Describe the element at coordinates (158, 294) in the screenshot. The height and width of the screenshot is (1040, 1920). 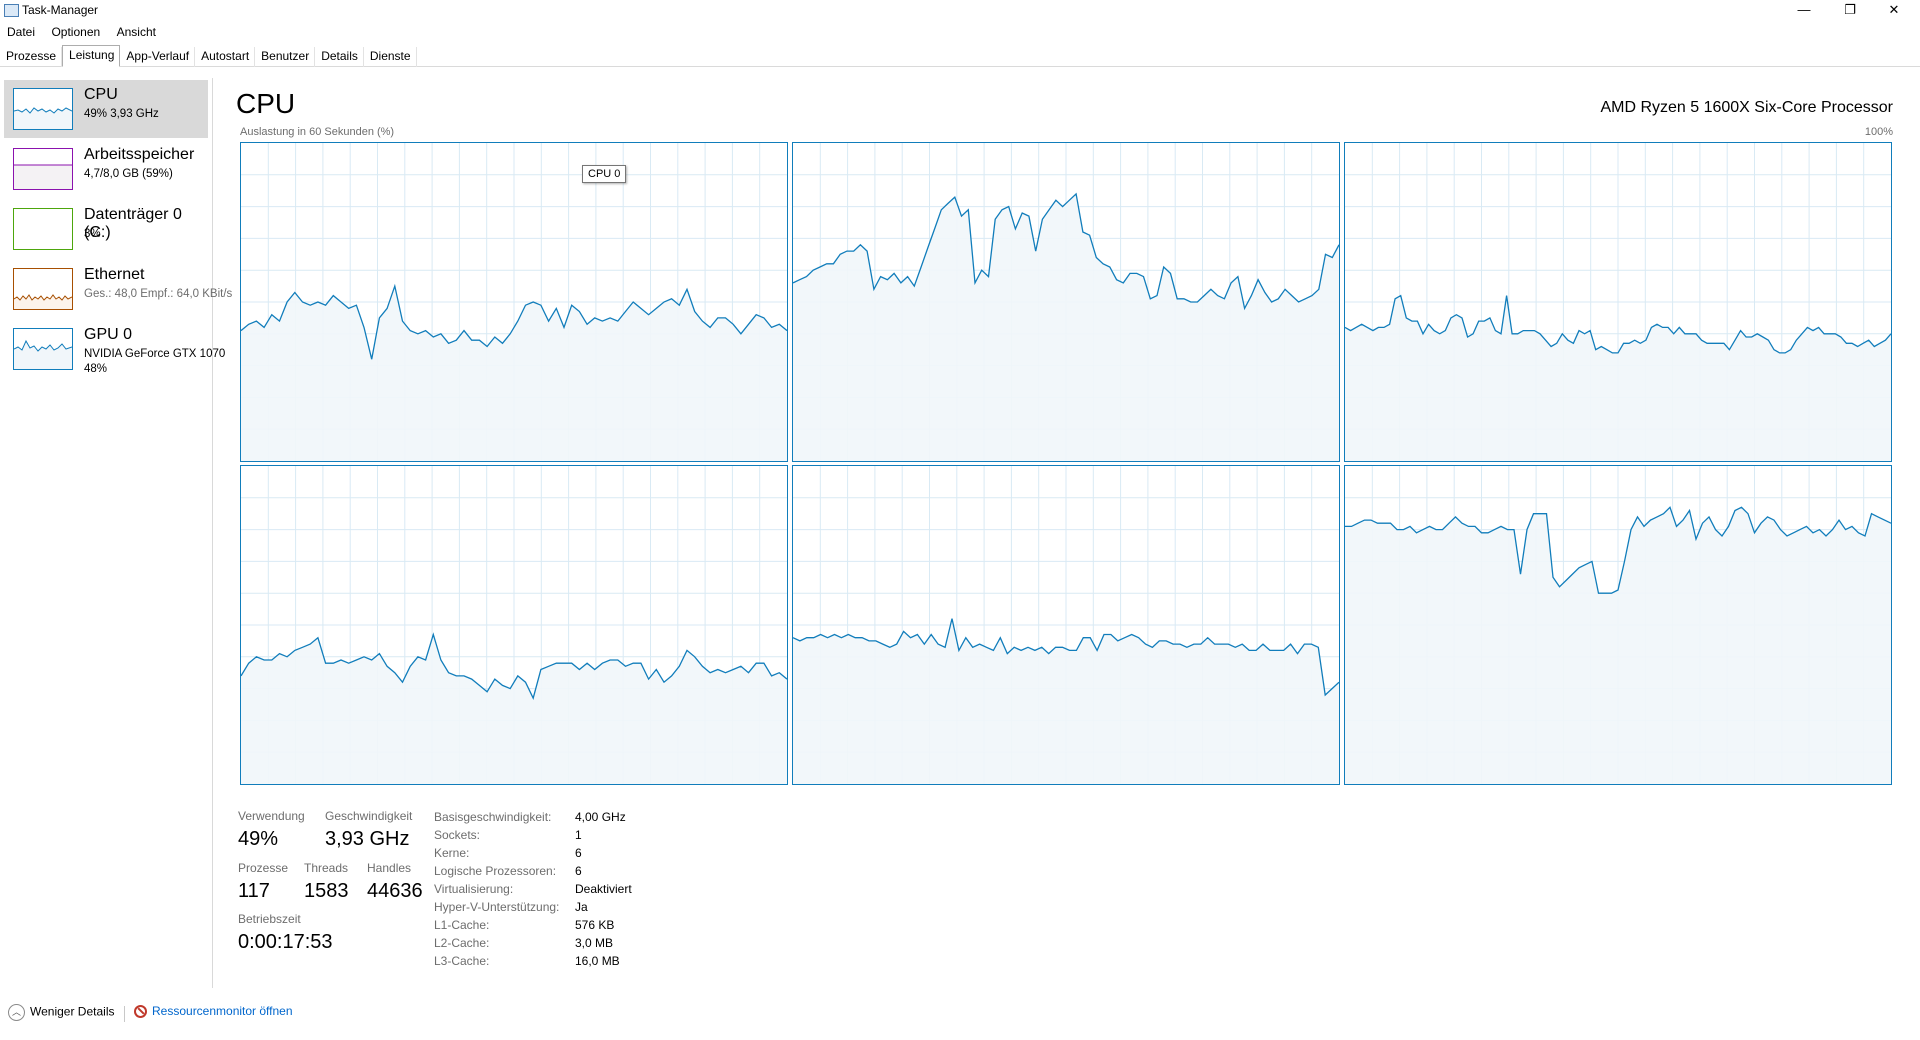
I see `sidebar-ethernet-sub: Ges.: 48,0 Empf.: 64,0 KBit/s` at that location.